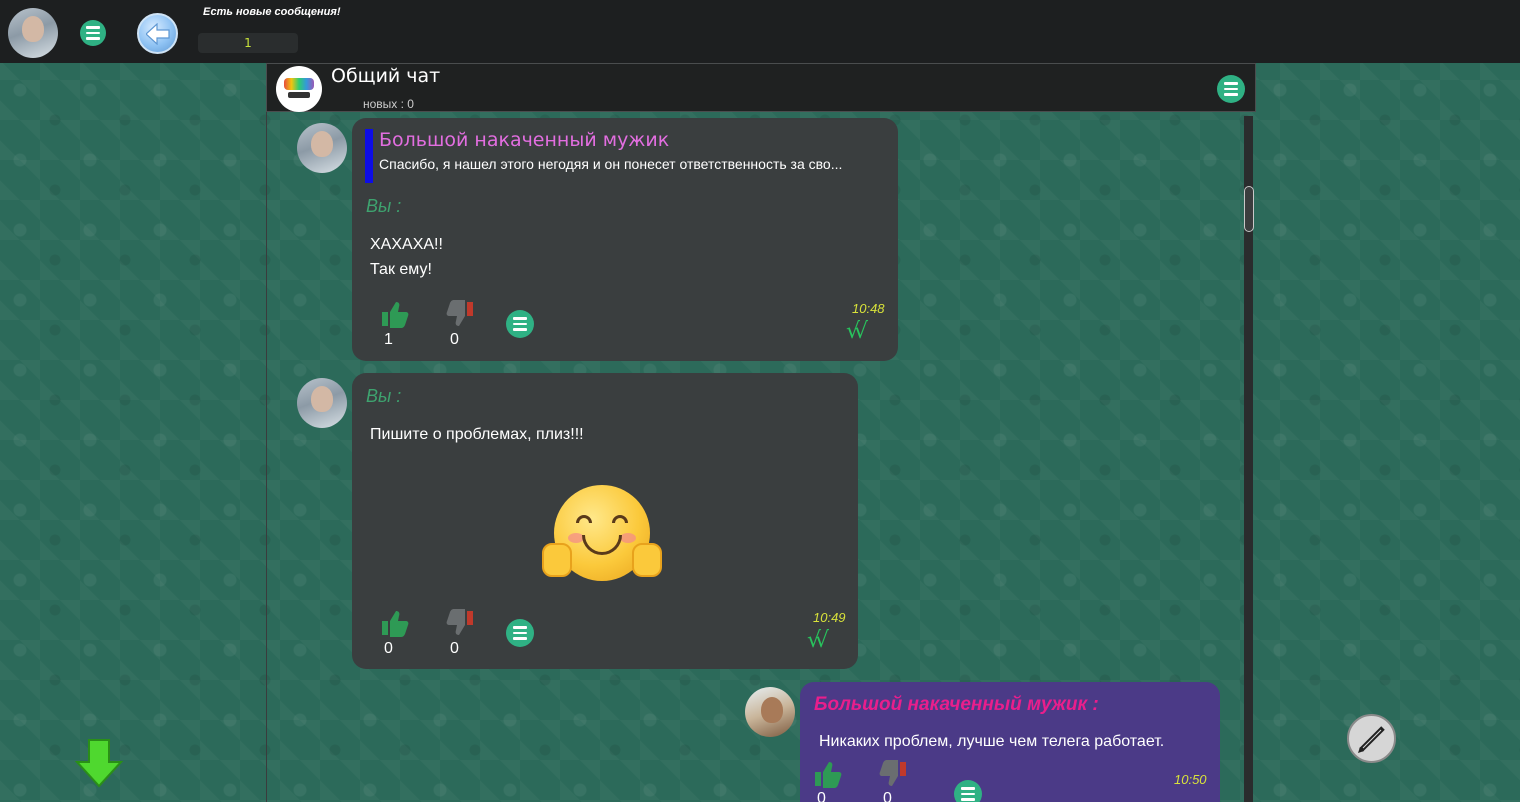 Image resolution: width=1520 pixels, height=802 pixels. What do you see at coordinates (760, 31) in the screenshot?
I see `top-bar: Есть новые сообщения! 1` at bounding box center [760, 31].